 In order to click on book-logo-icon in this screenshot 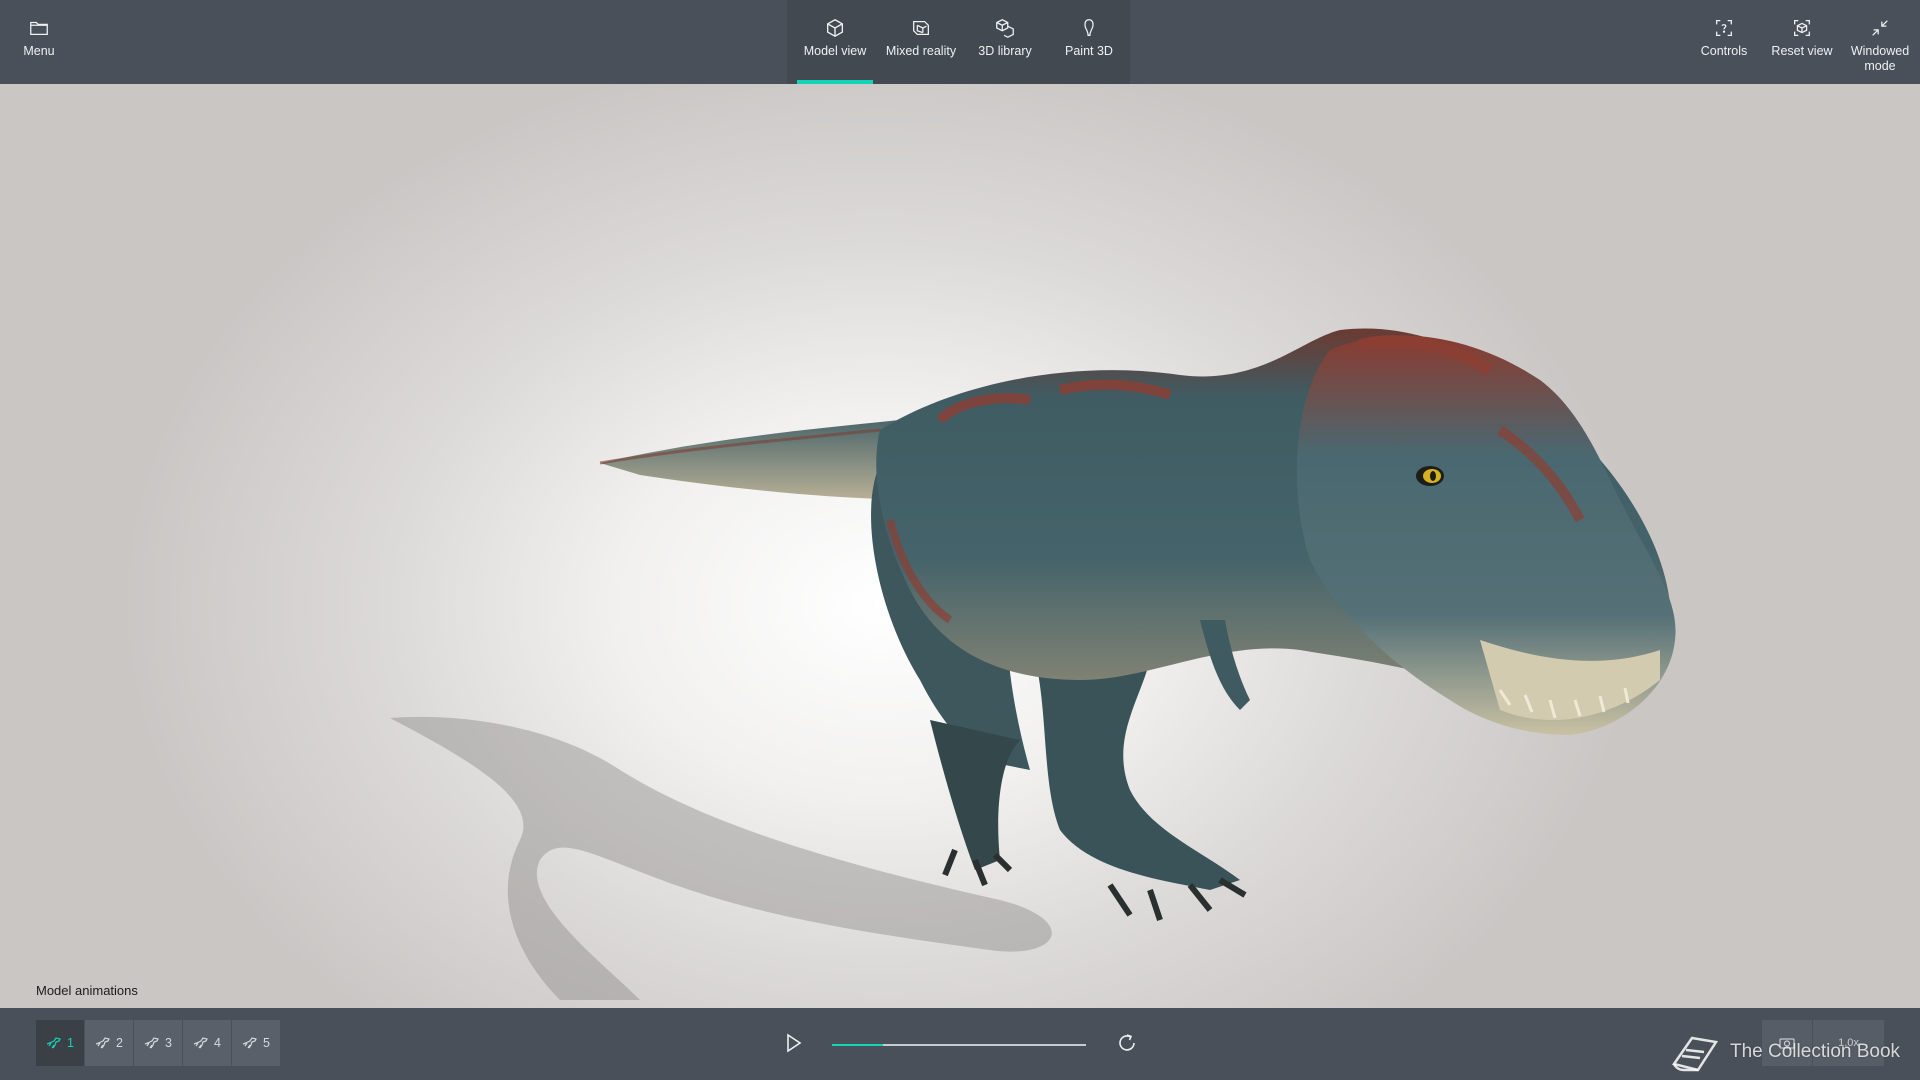, I will do `click(1695, 1054)`.